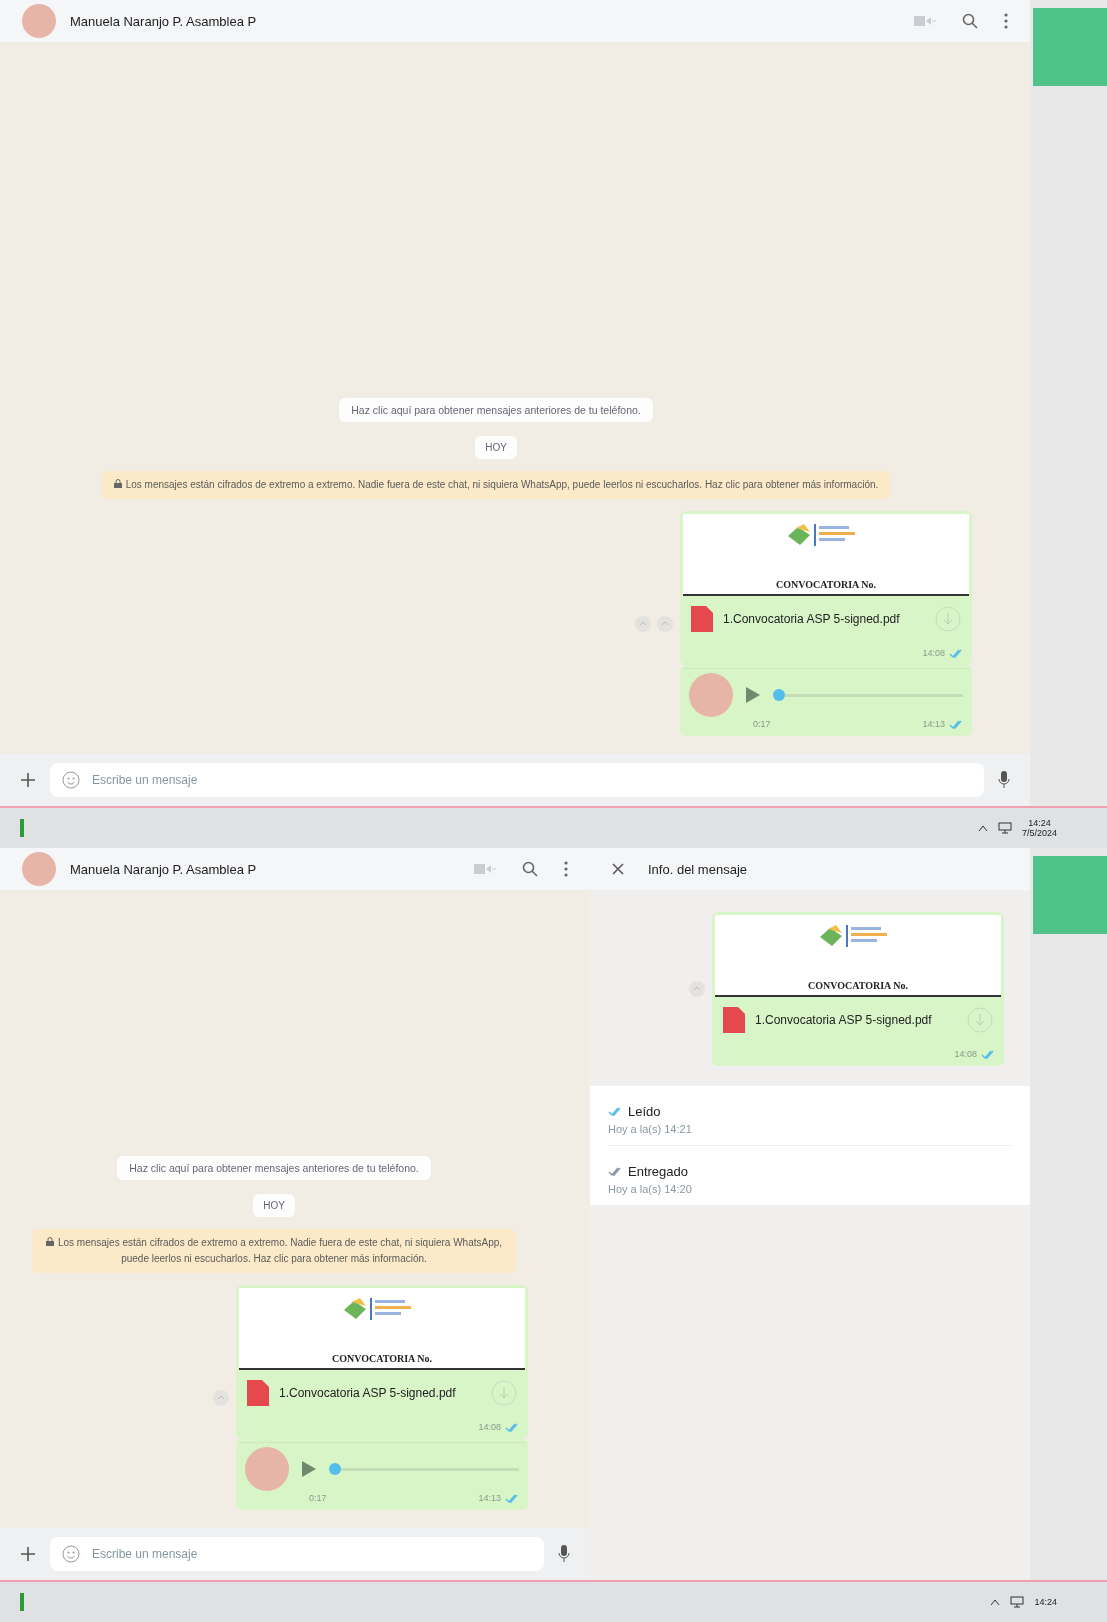 The image size is (1107, 1622). I want to click on receipt-status: Entregado, so click(658, 1171).